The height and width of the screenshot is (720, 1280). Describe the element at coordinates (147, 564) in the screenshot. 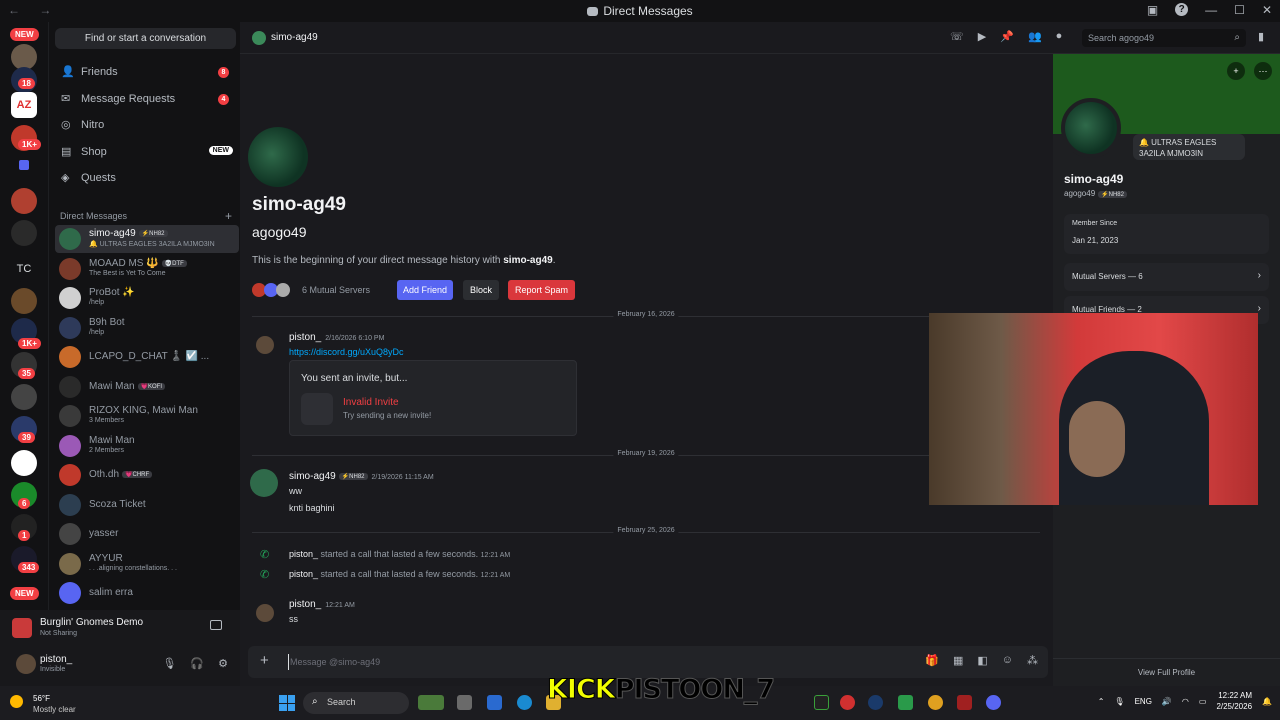

I see `dm-item: AYYUR. . .aligning constellations. . .` at that location.